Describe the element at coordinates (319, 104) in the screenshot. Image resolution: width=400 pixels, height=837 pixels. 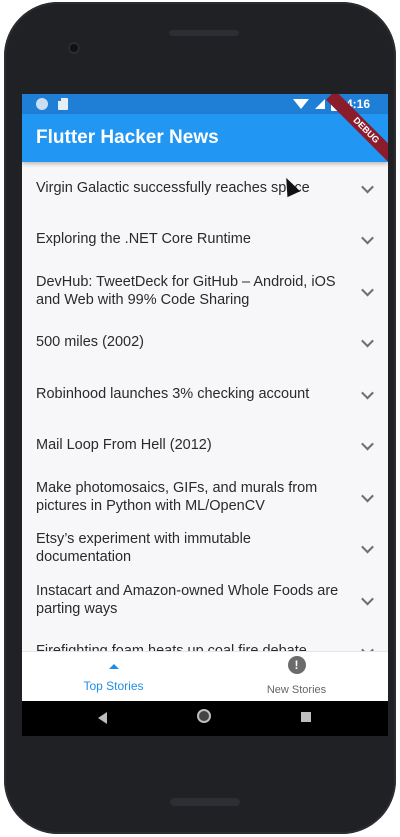
I see `signal-icon` at that location.